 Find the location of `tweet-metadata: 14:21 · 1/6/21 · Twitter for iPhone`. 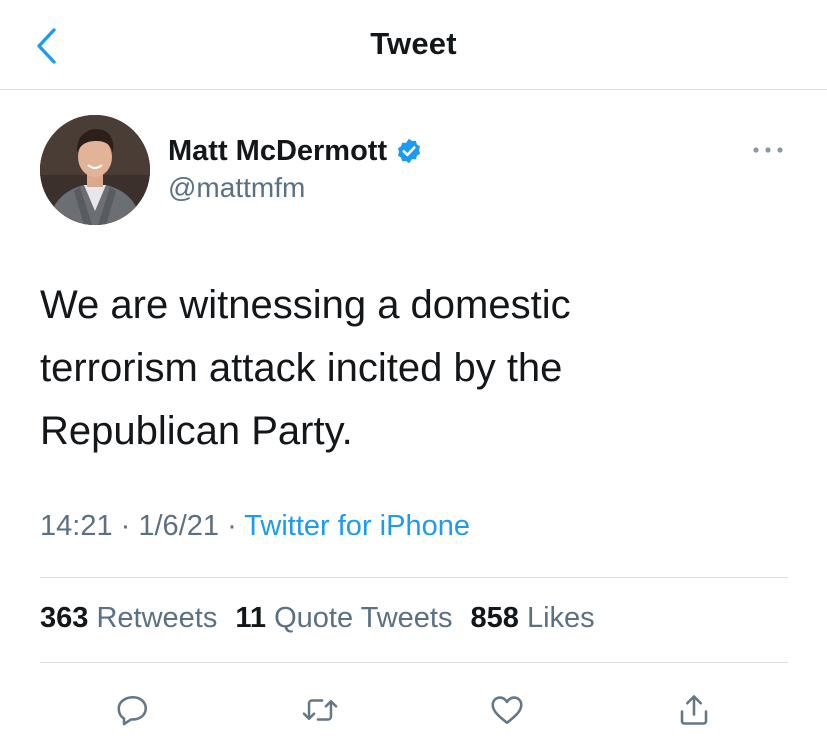

tweet-metadata: 14:21 · 1/6/21 · Twitter for iPhone is located at coordinates (255, 526).